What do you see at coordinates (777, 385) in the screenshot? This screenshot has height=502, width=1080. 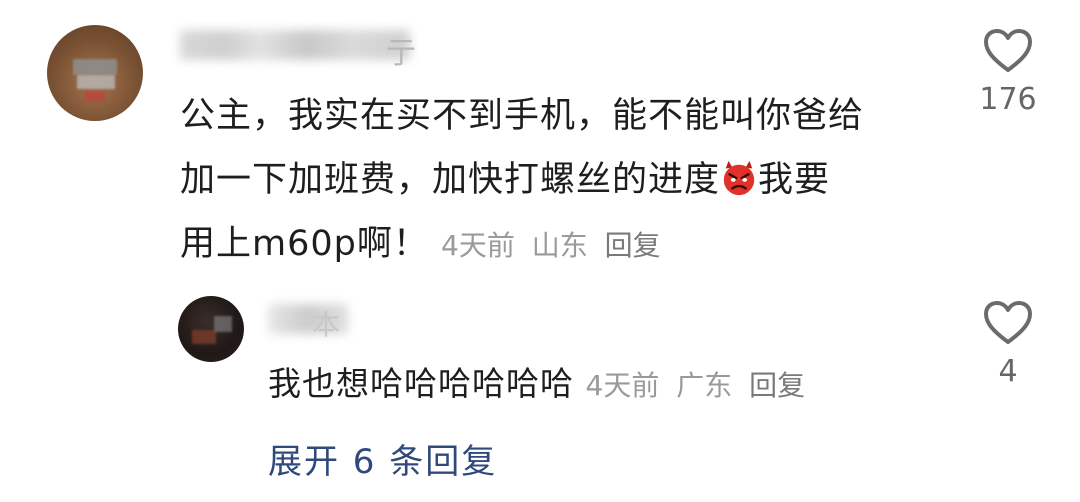 I see `reply-reply-button: 回复` at bounding box center [777, 385].